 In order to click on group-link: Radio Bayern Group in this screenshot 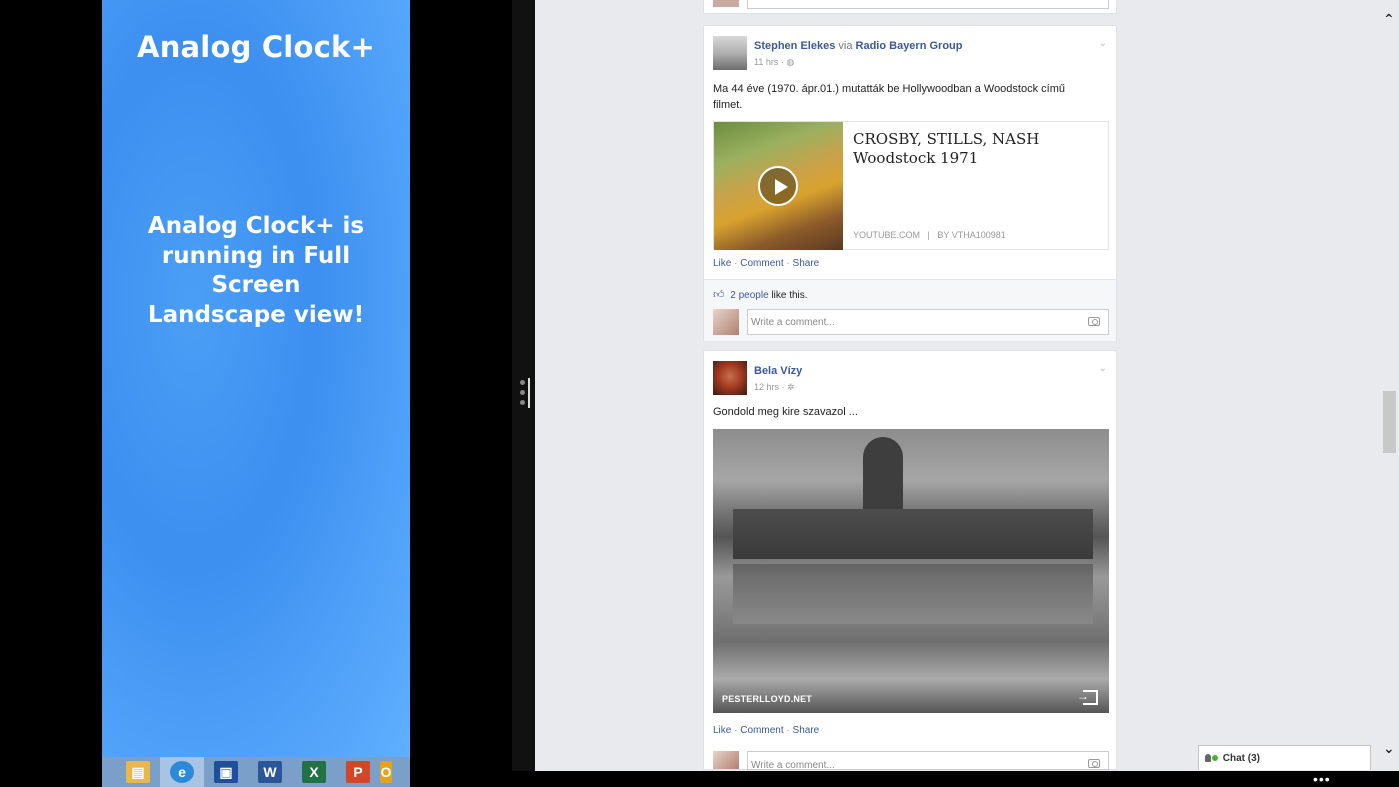, I will do `click(909, 46)`.